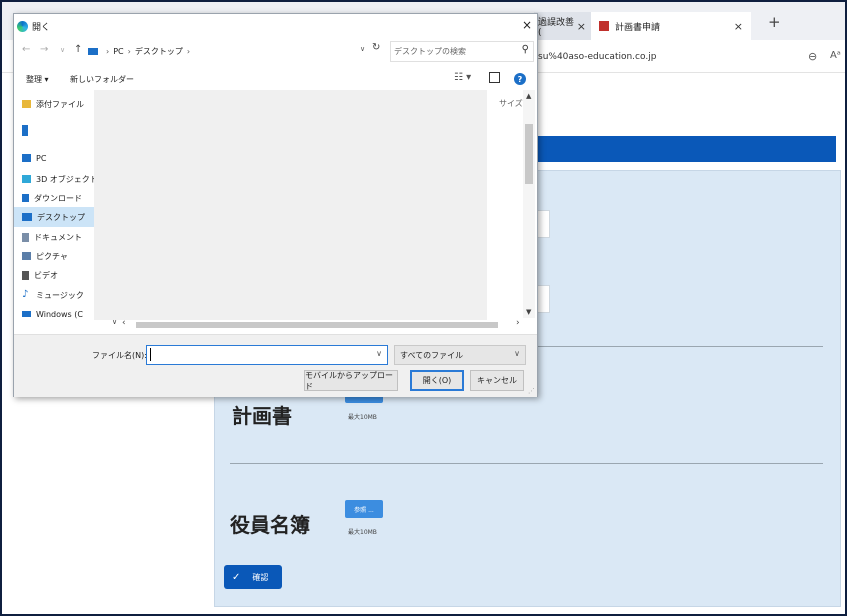 This screenshot has height=616, width=847. What do you see at coordinates (262, 416) in the screenshot?
I see `plan-label: 計画書` at bounding box center [262, 416].